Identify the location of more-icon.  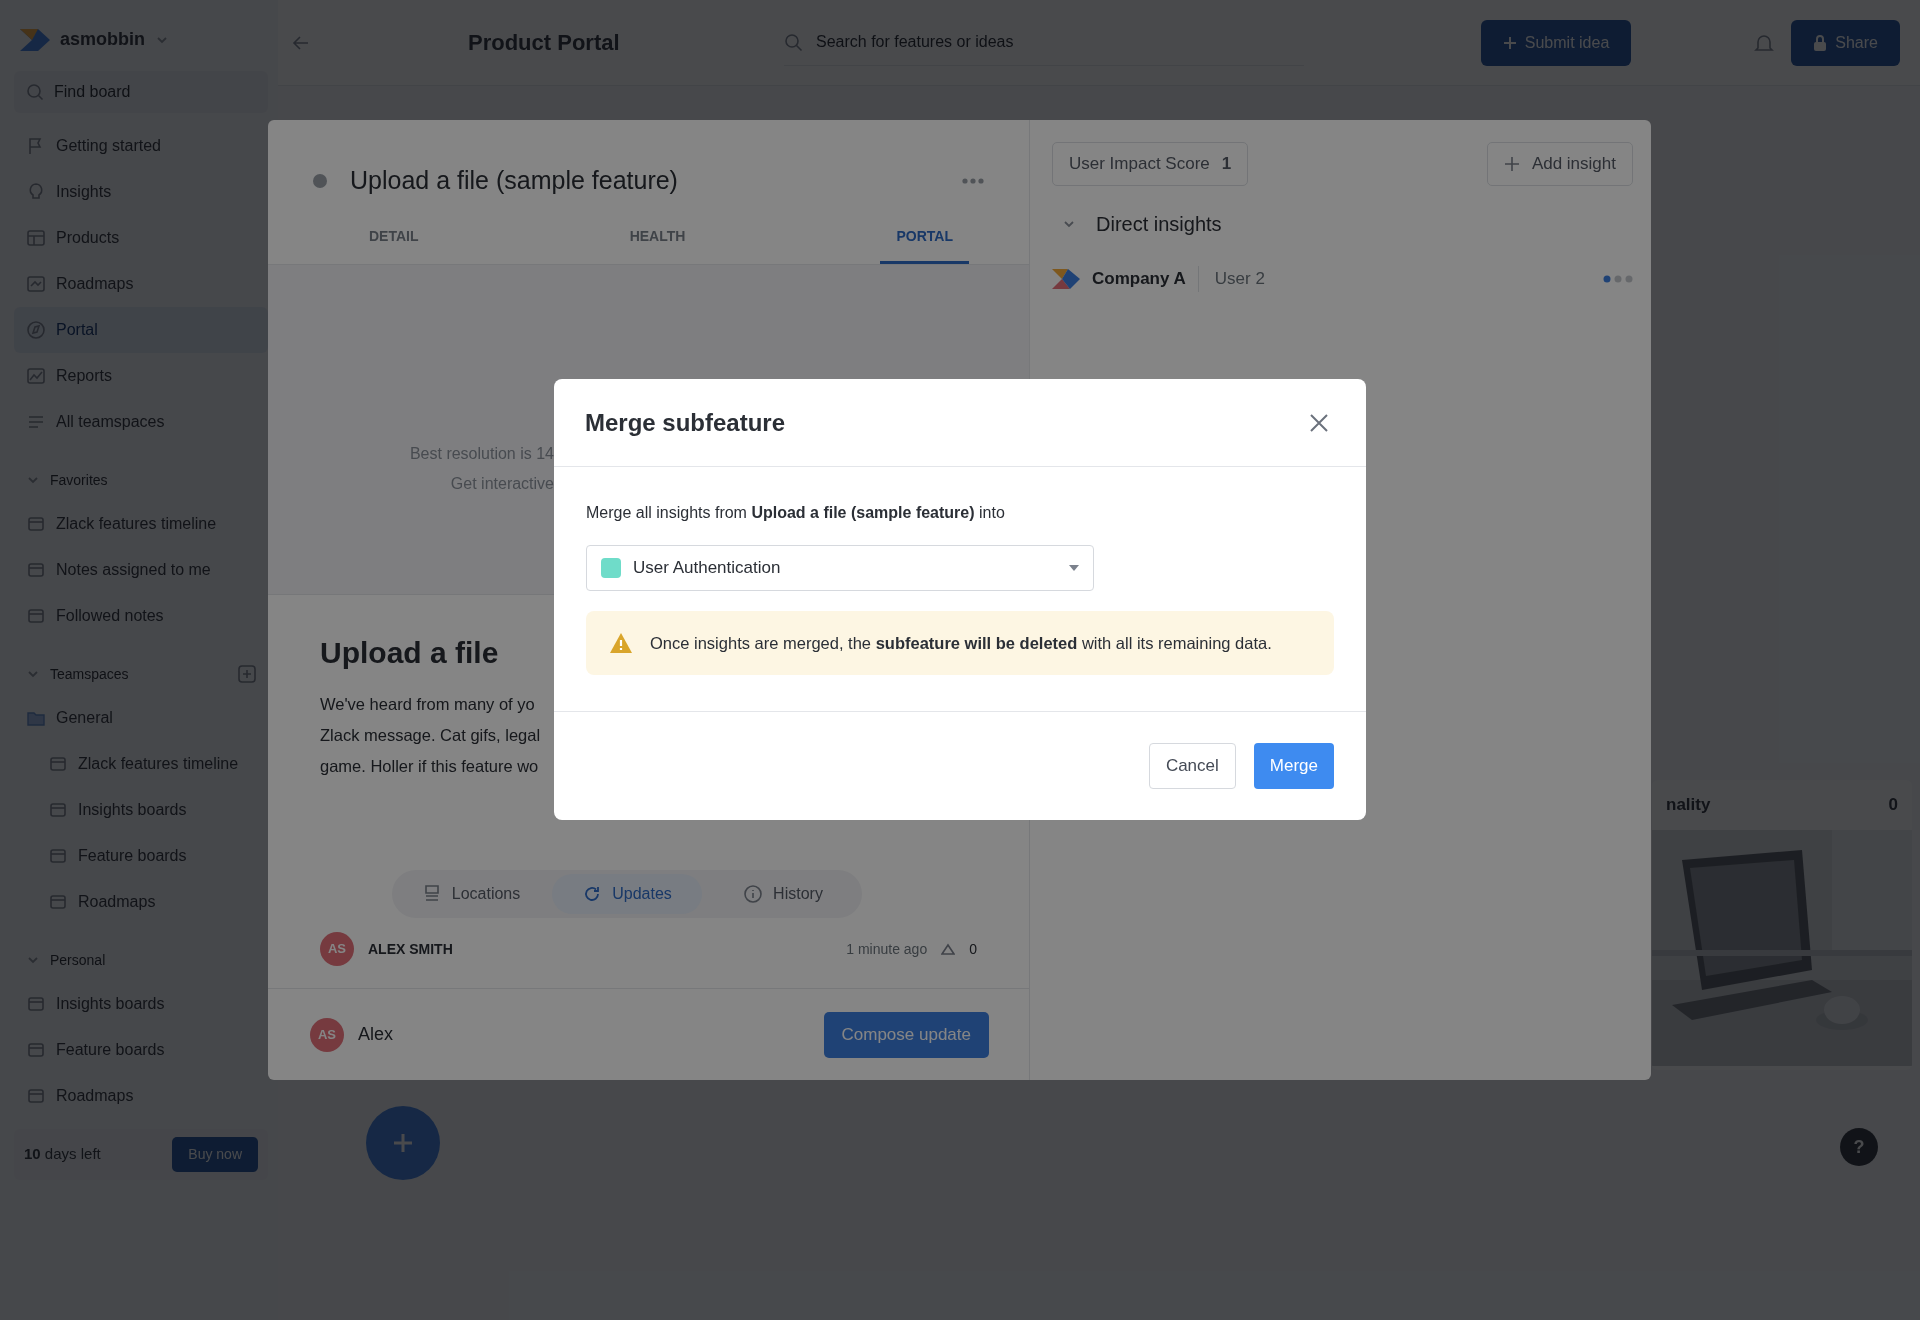
(973, 181).